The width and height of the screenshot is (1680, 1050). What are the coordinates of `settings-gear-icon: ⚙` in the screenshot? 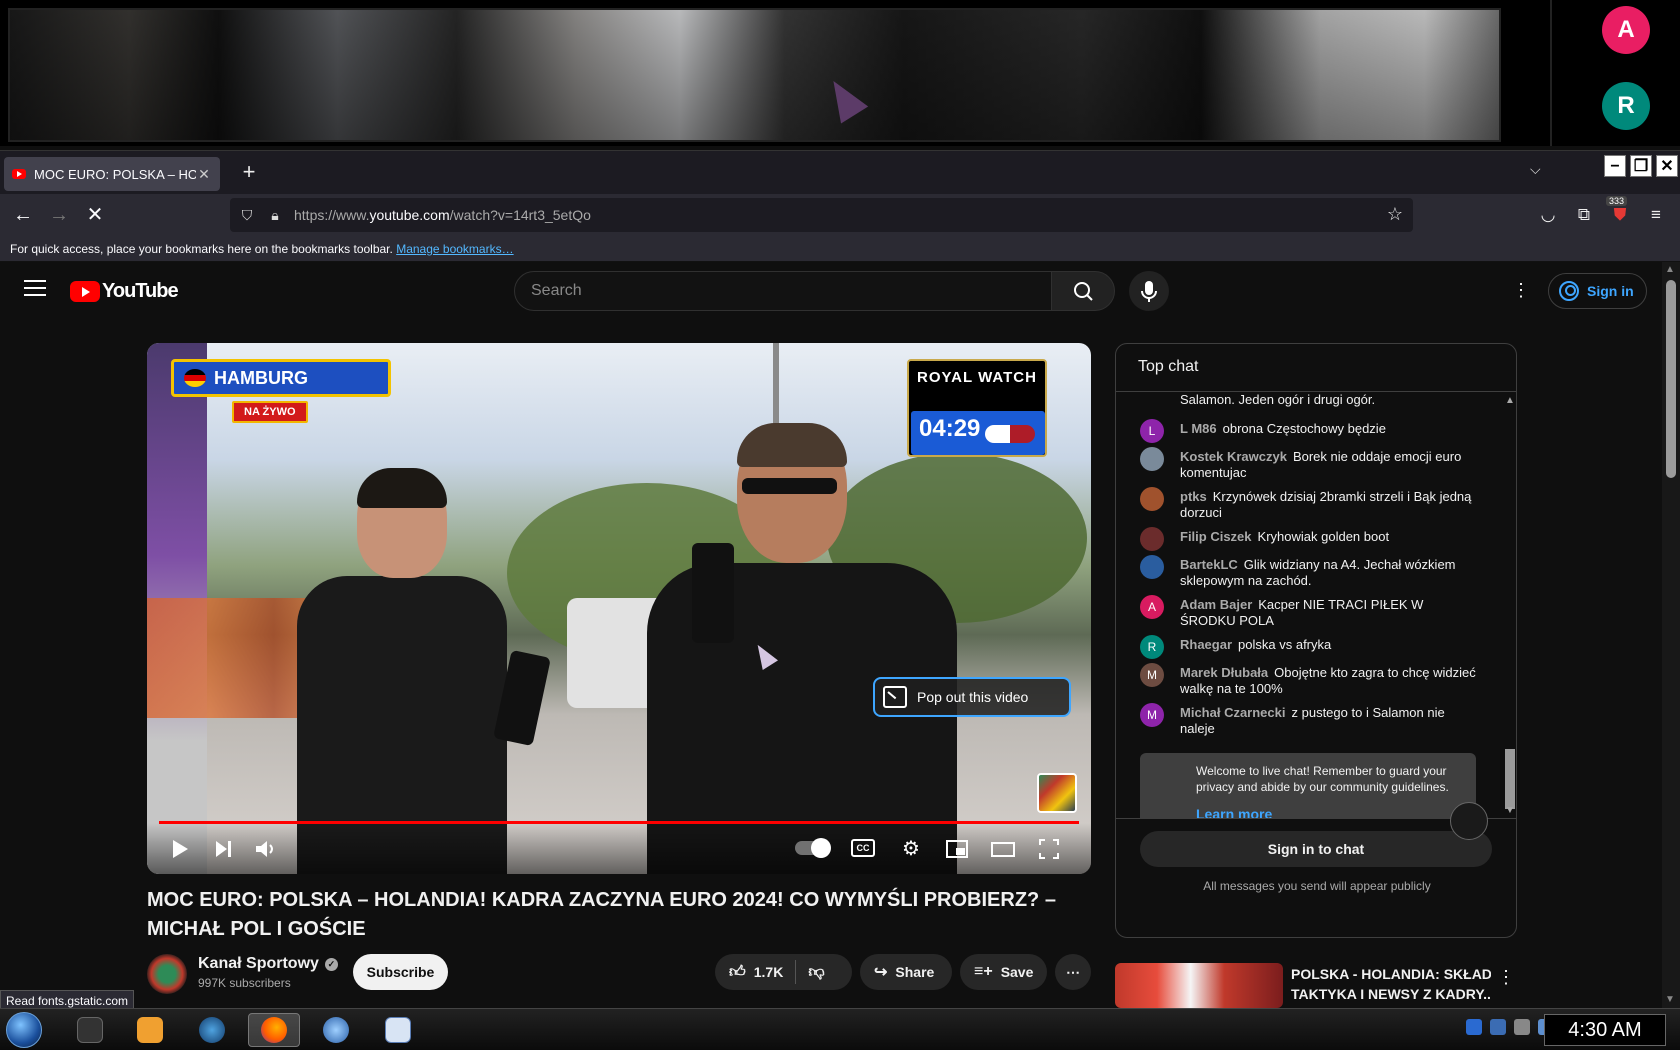 It's located at (911, 849).